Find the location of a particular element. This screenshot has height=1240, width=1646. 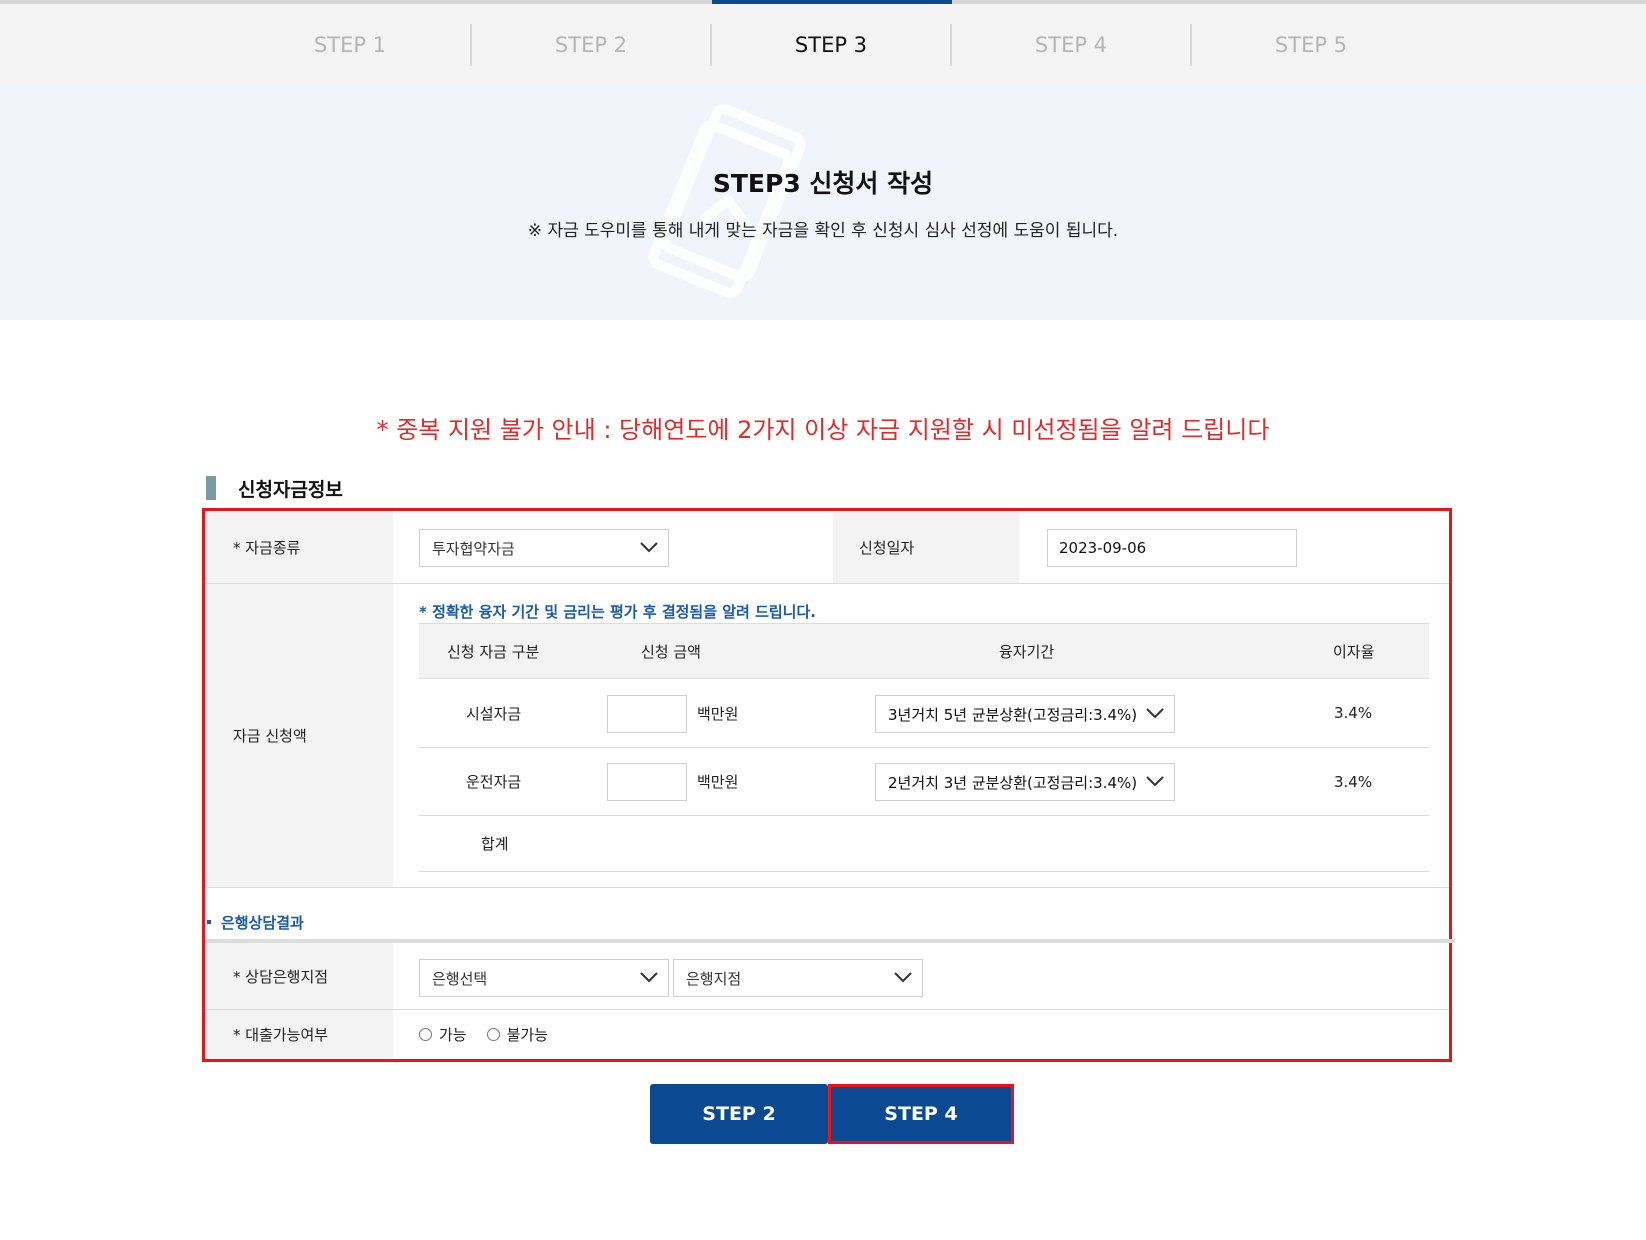

document-watermark-icon is located at coordinates (727, 201).